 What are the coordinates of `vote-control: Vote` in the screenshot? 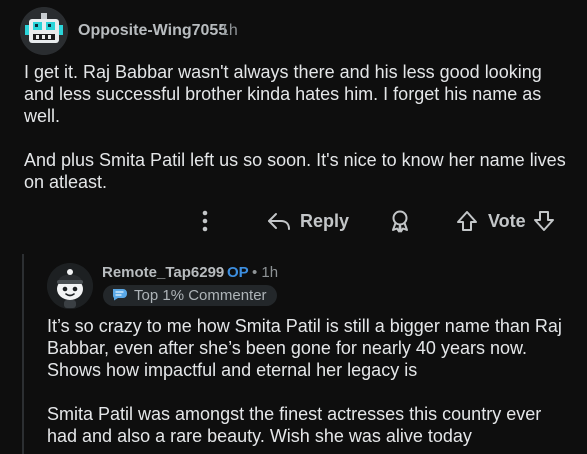 It's located at (505, 221).